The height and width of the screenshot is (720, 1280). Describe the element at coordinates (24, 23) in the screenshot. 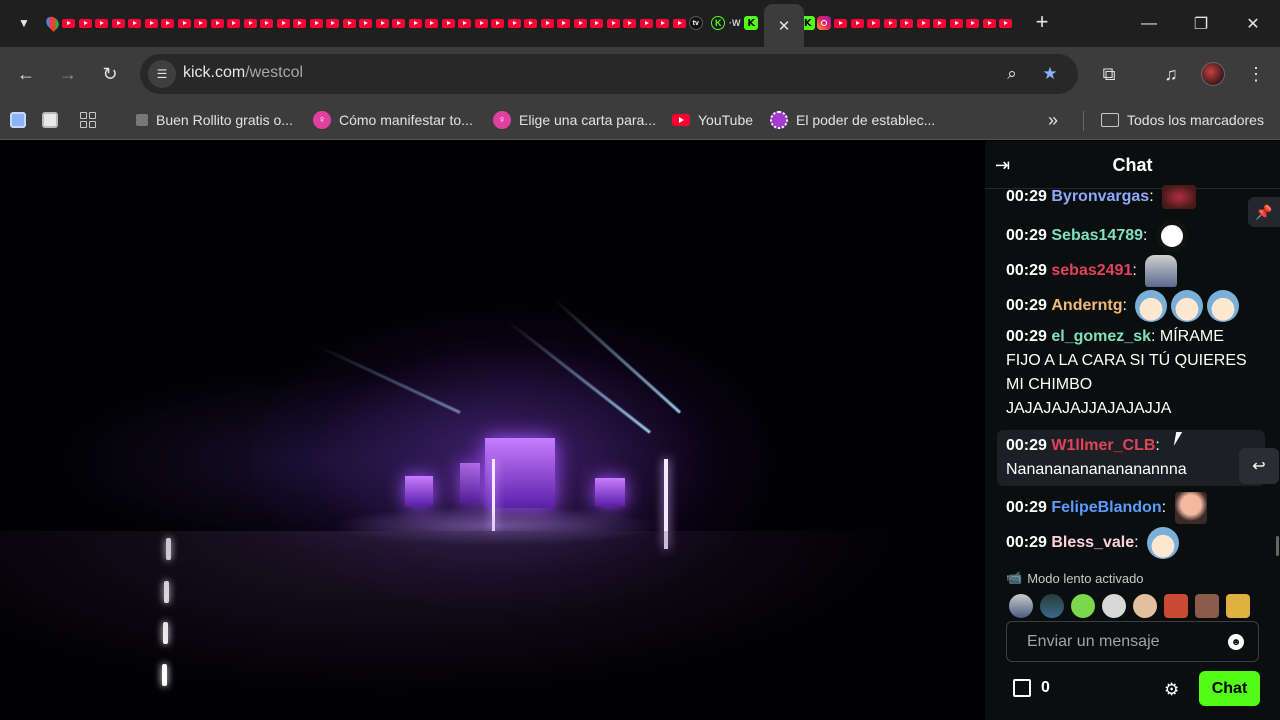

I see `tab-search-chevron-icon: ▼` at that location.